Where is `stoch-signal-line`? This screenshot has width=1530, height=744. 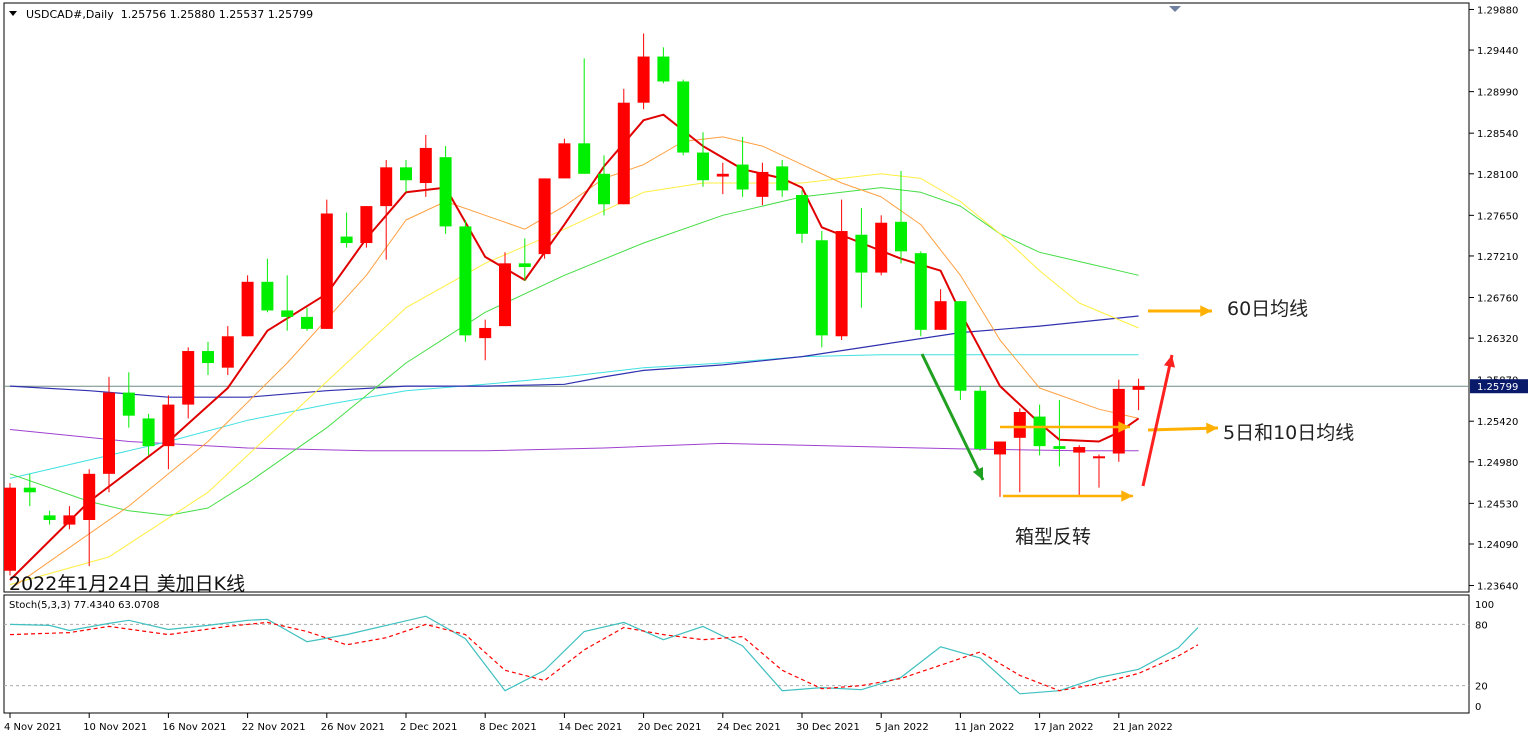
stoch-signal-line is located at coordinates (604, 656).